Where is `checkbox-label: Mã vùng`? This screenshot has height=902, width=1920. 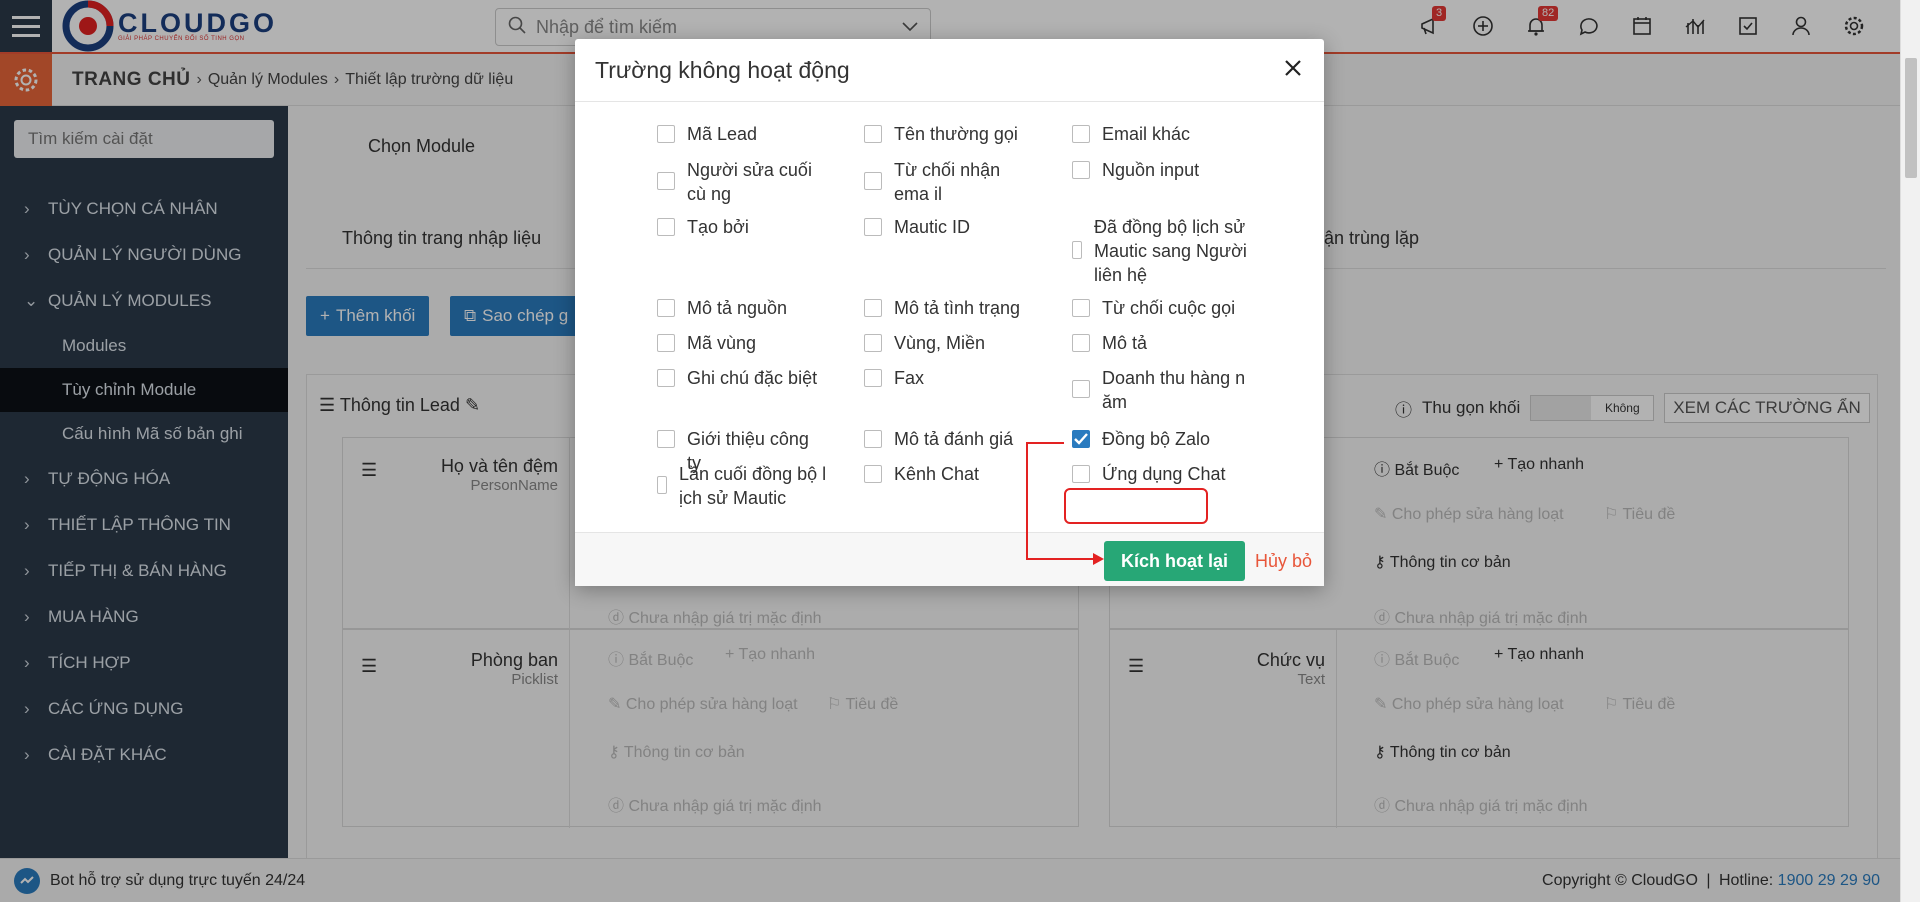 checkbox-label: Mã vùng is located at coordinates (722, 343).